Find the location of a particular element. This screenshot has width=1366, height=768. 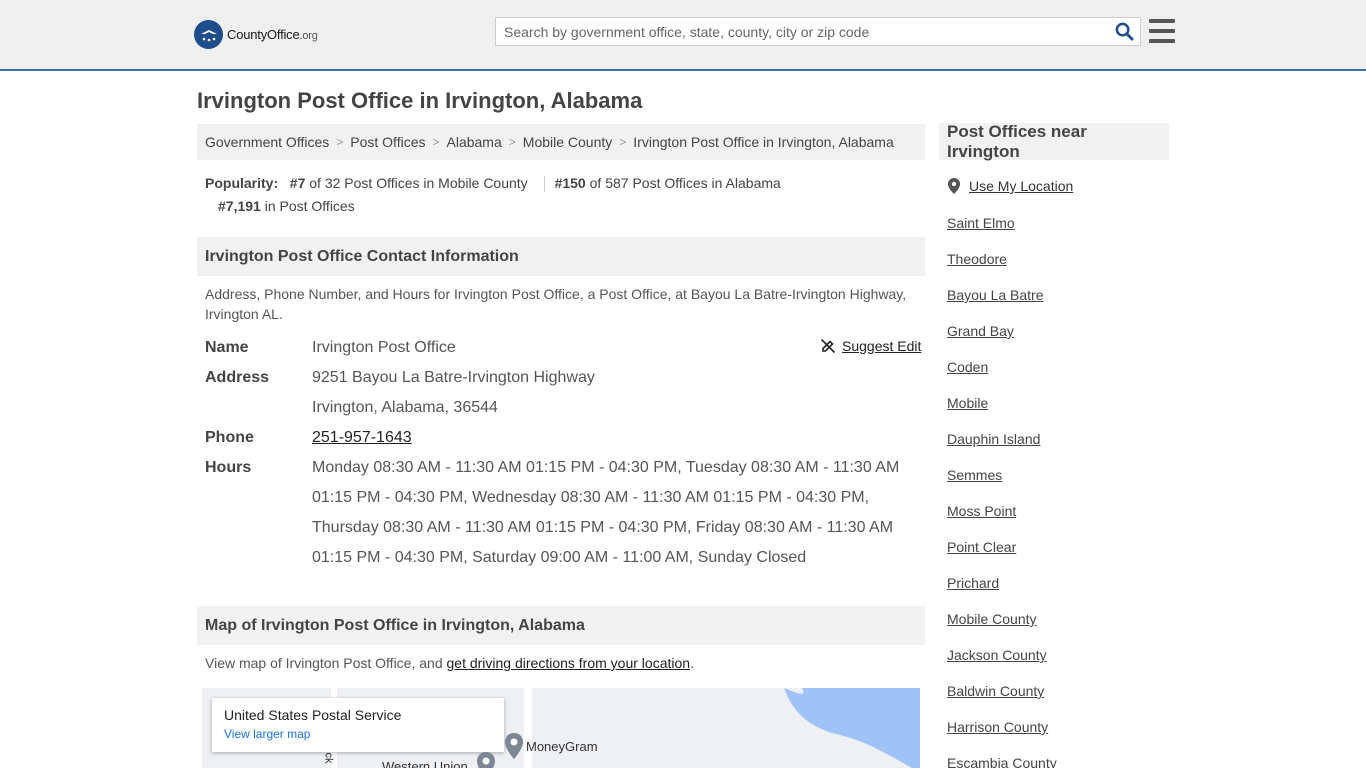

location-pin-icon is located at coordinates (954, 186).